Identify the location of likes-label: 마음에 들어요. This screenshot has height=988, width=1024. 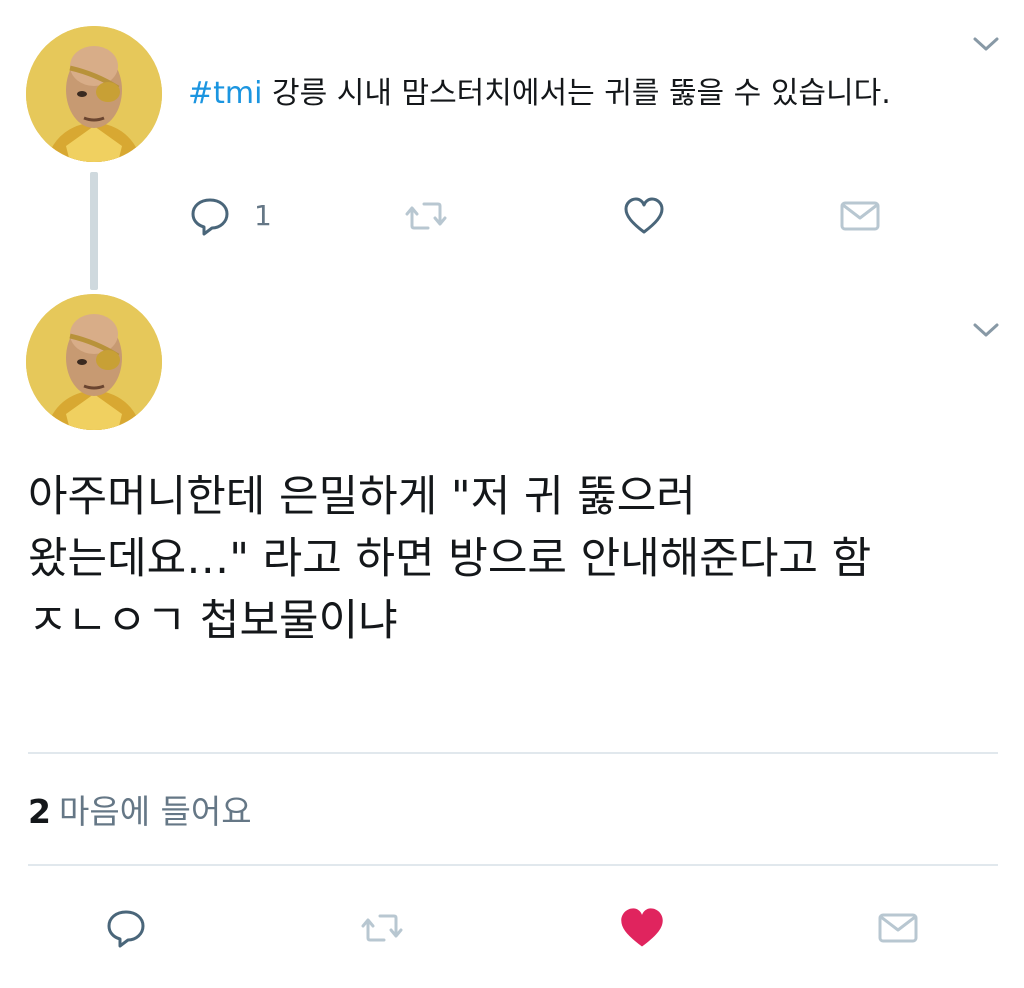
(155, 811).